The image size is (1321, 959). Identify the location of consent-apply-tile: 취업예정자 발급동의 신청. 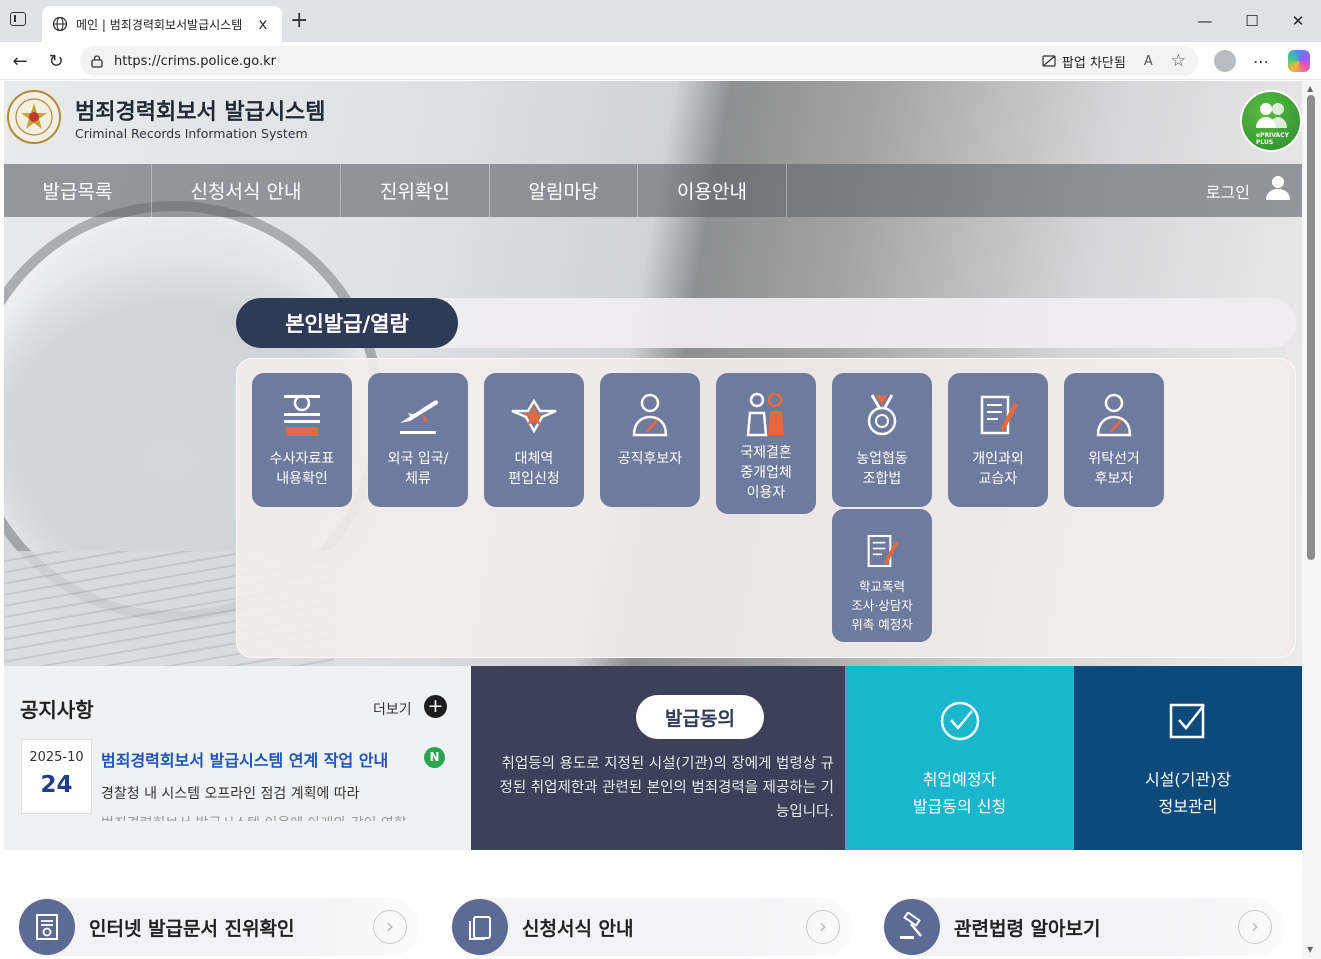
(959, 758).